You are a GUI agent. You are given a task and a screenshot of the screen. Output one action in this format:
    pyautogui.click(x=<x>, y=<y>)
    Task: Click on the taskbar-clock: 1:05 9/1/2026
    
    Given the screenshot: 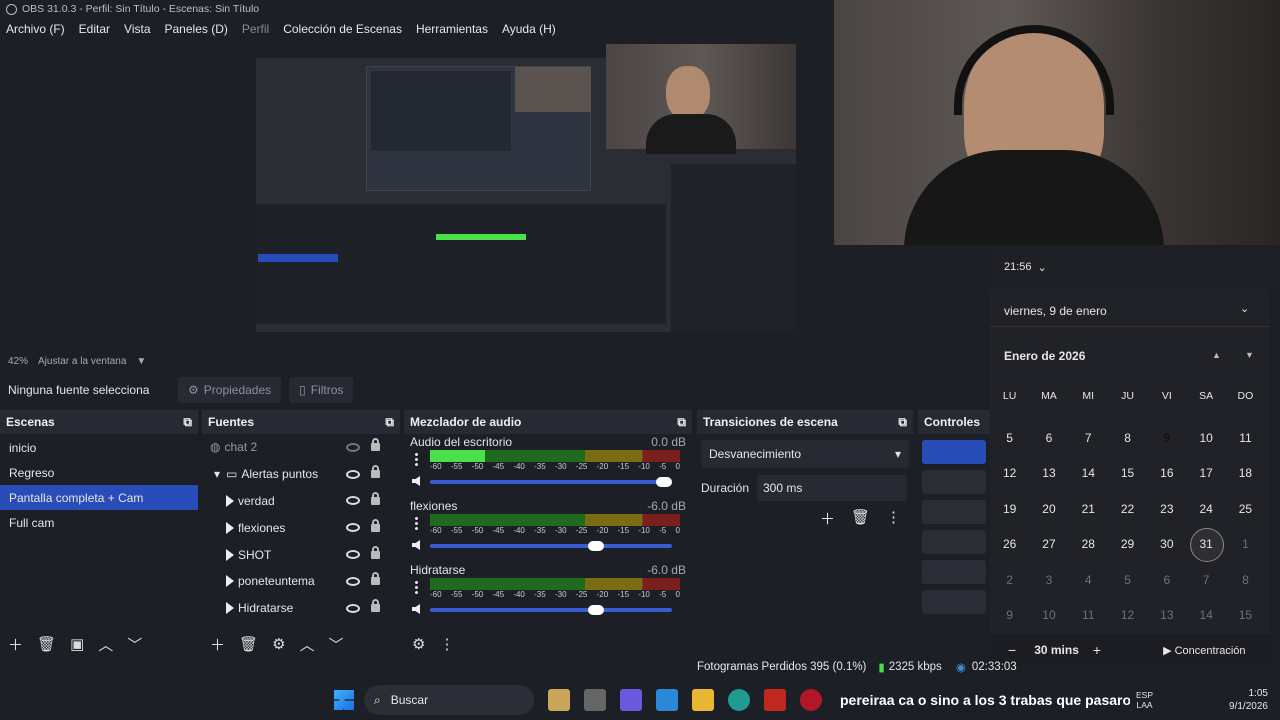 What is the action you would take?
    pyautogui.click(x=1248, y=700)
    